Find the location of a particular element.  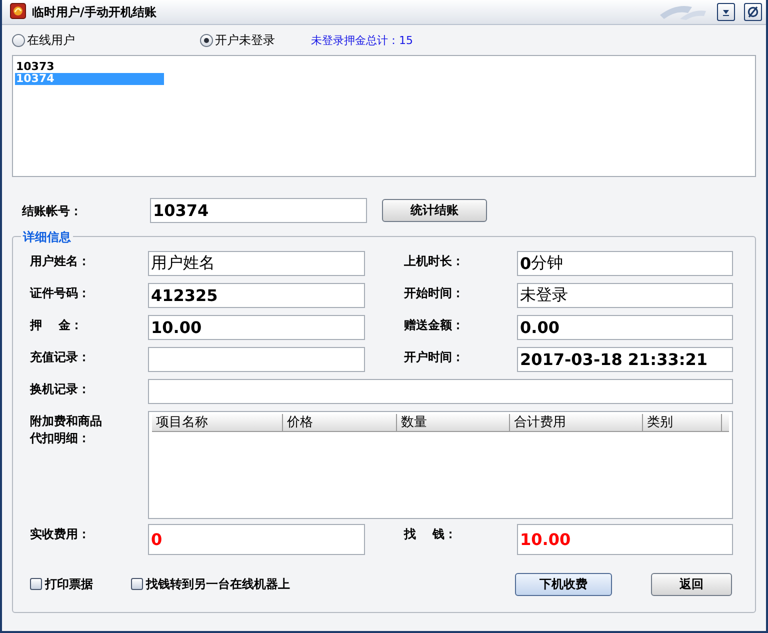

field-label: 换机记录： is located at coordinates (60, 389).